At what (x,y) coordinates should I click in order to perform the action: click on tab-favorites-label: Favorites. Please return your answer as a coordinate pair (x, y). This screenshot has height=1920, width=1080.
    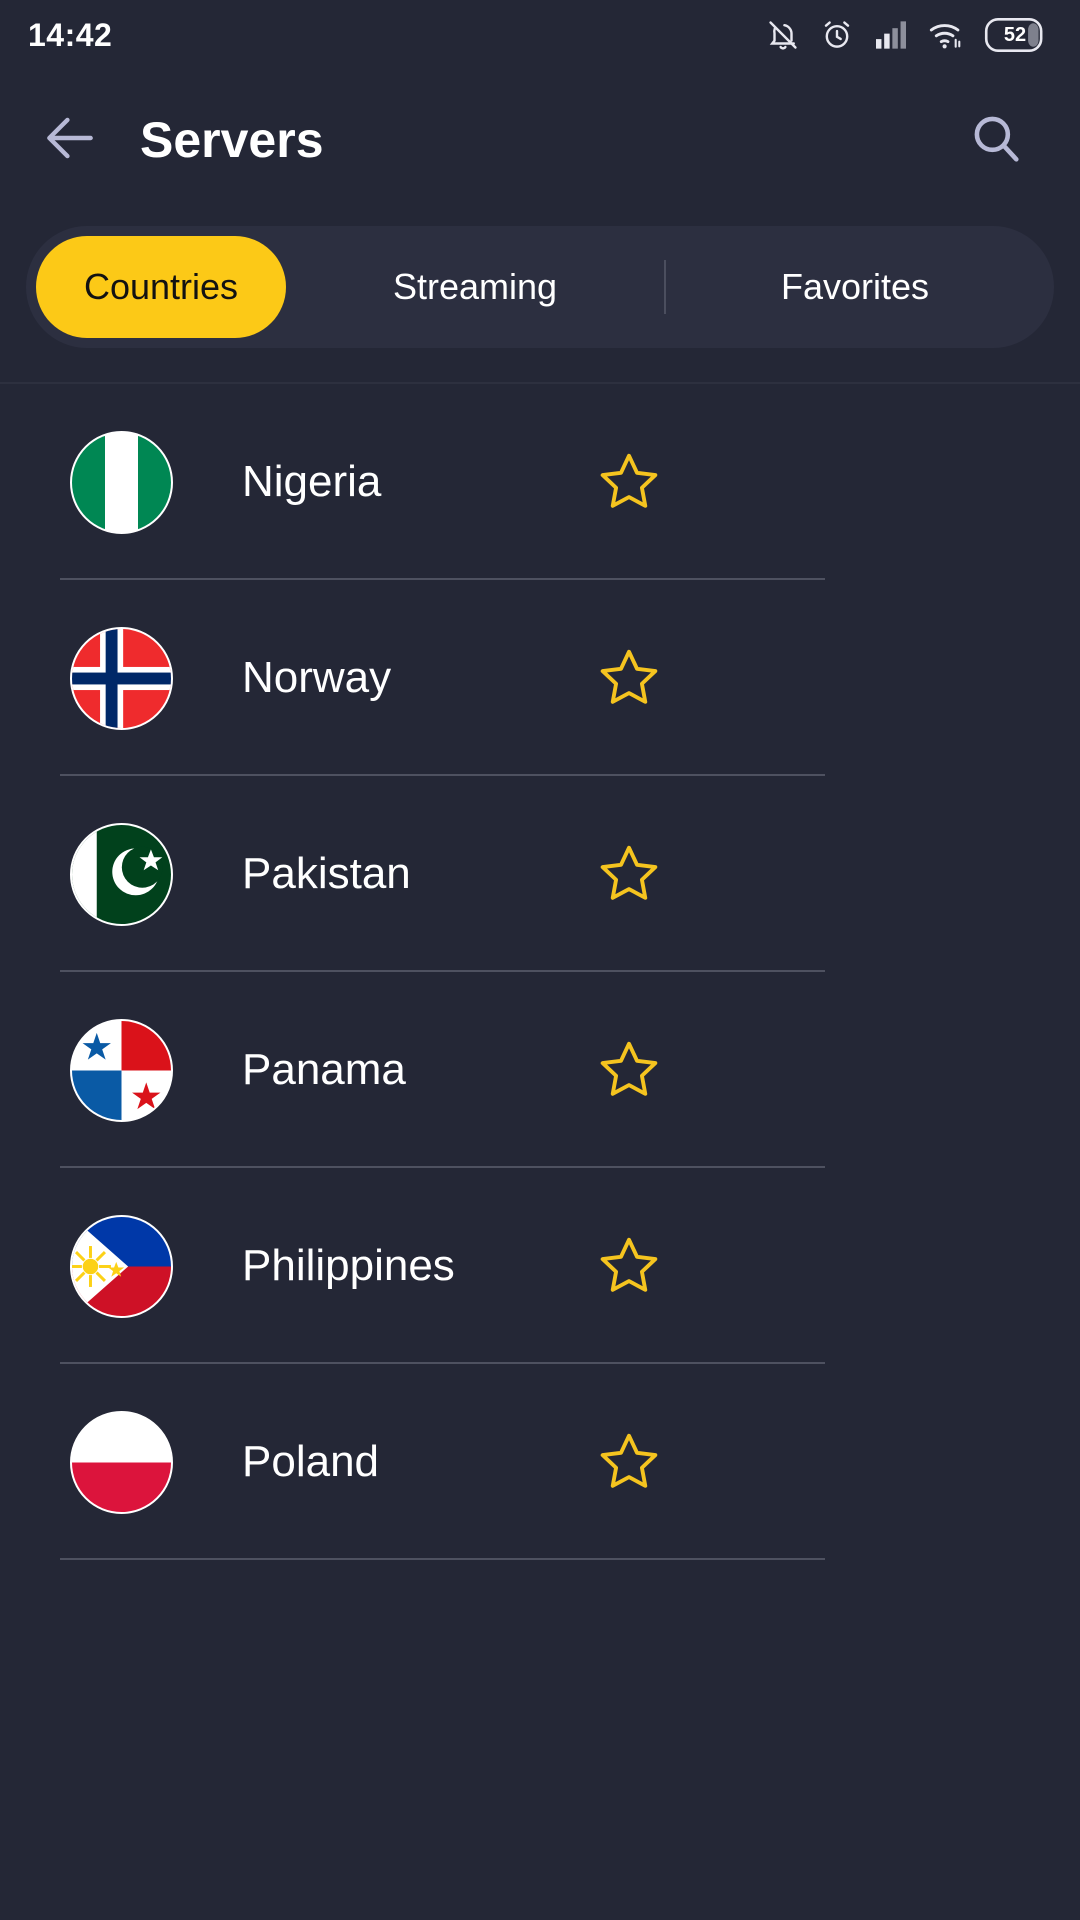
    Looking at the image, I should click on (855, 286).